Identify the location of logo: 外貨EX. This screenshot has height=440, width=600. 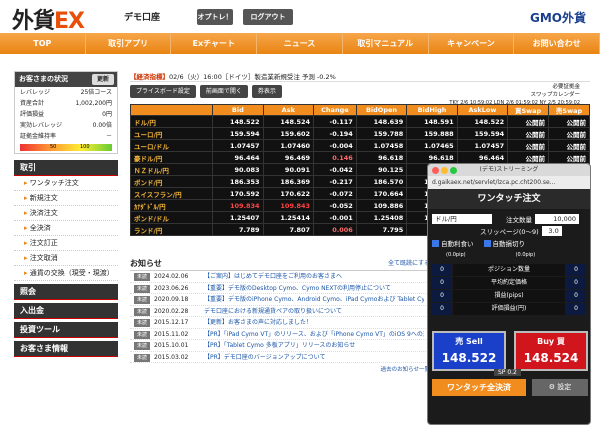
(48, 19).